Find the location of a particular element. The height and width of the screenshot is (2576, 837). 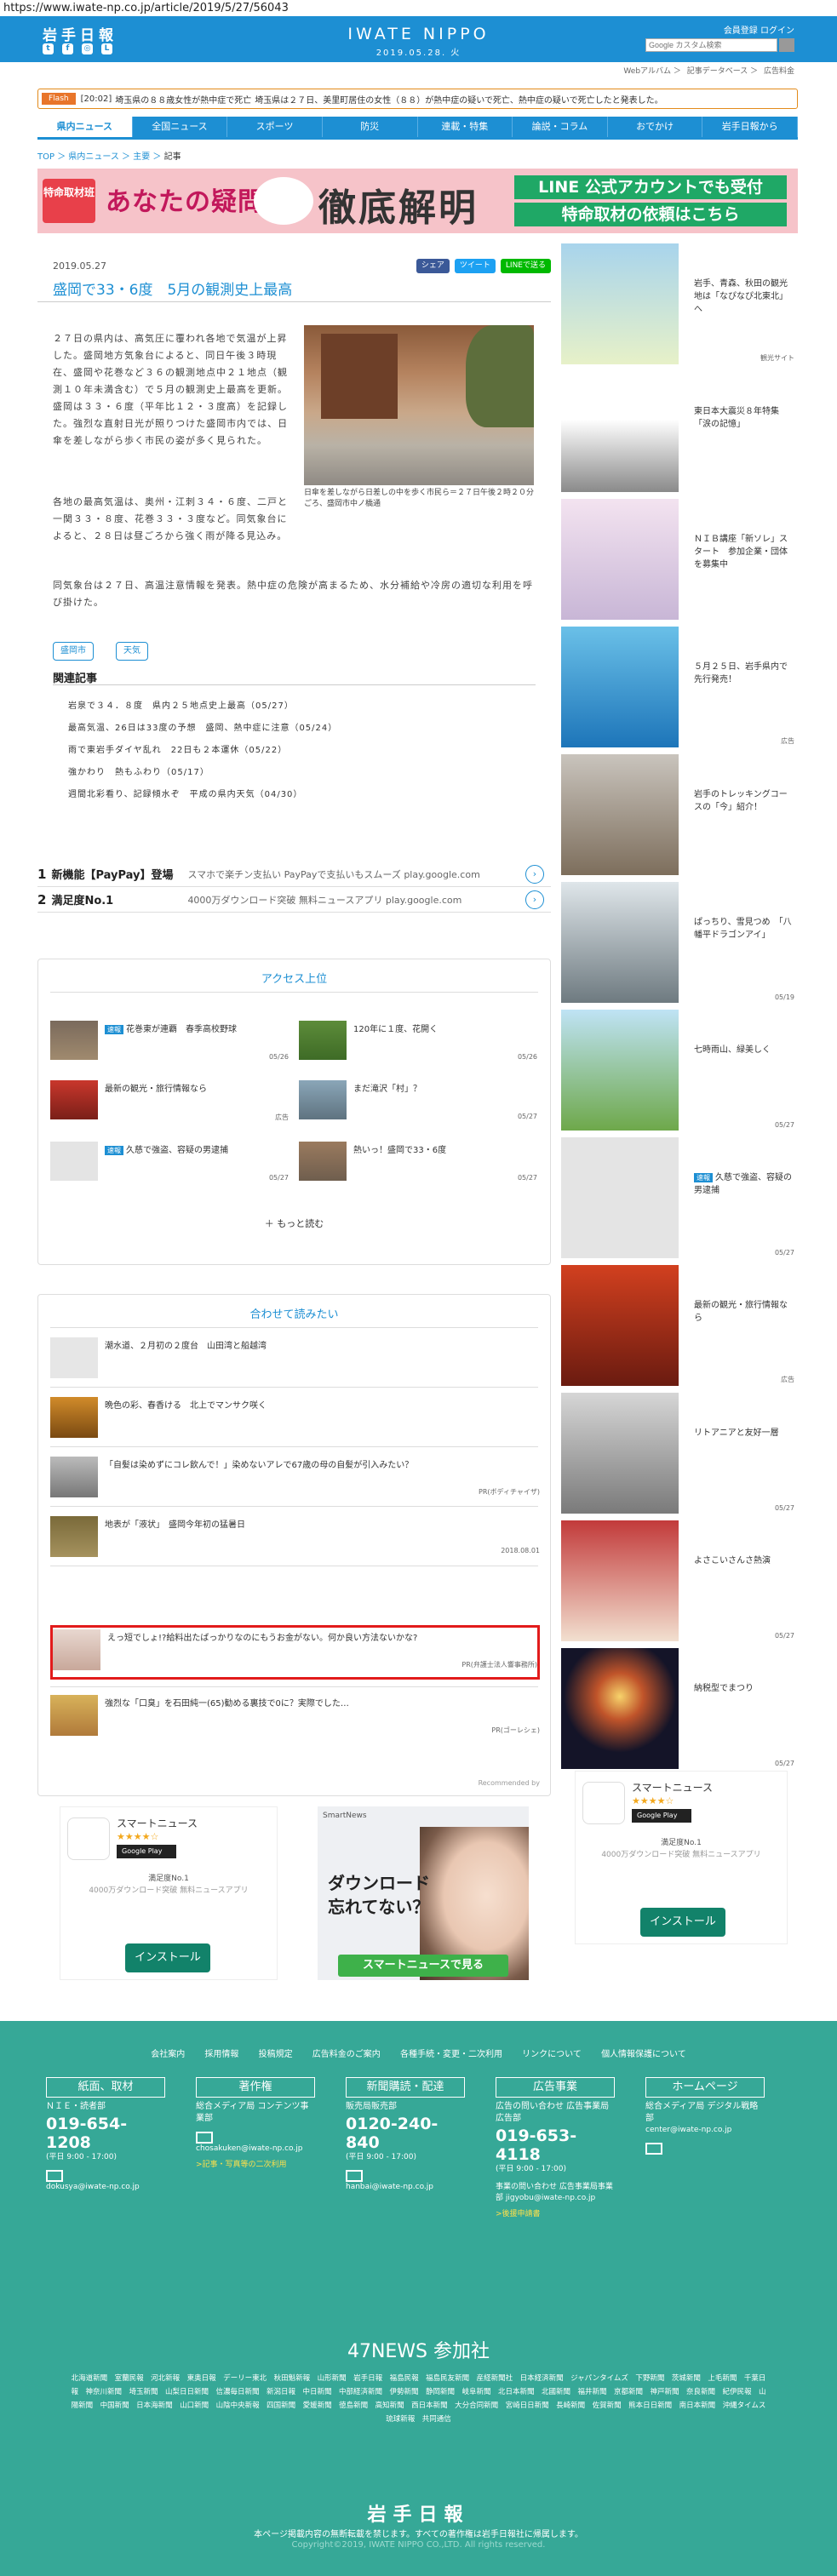

access-item: 速報 花巻東が連覇 春季高校野球 05/26 is located at coordinates (169, 1046).